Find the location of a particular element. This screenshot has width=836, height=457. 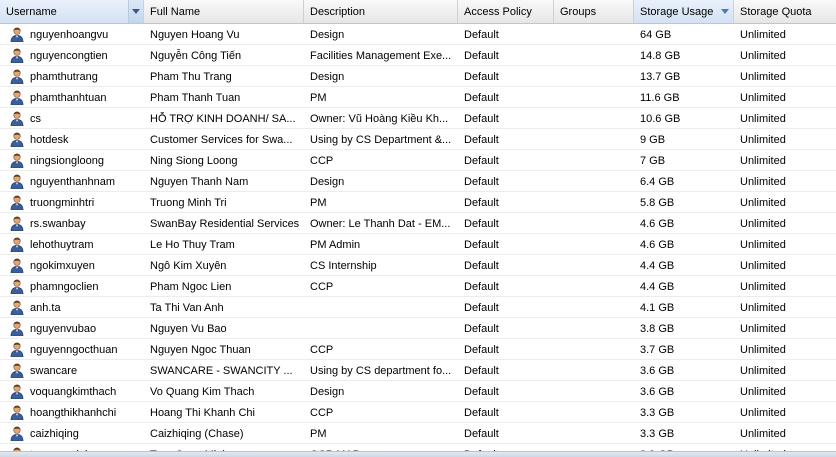

column-header-storage-usage: Storage Usage is located at coordinates (684, 11).